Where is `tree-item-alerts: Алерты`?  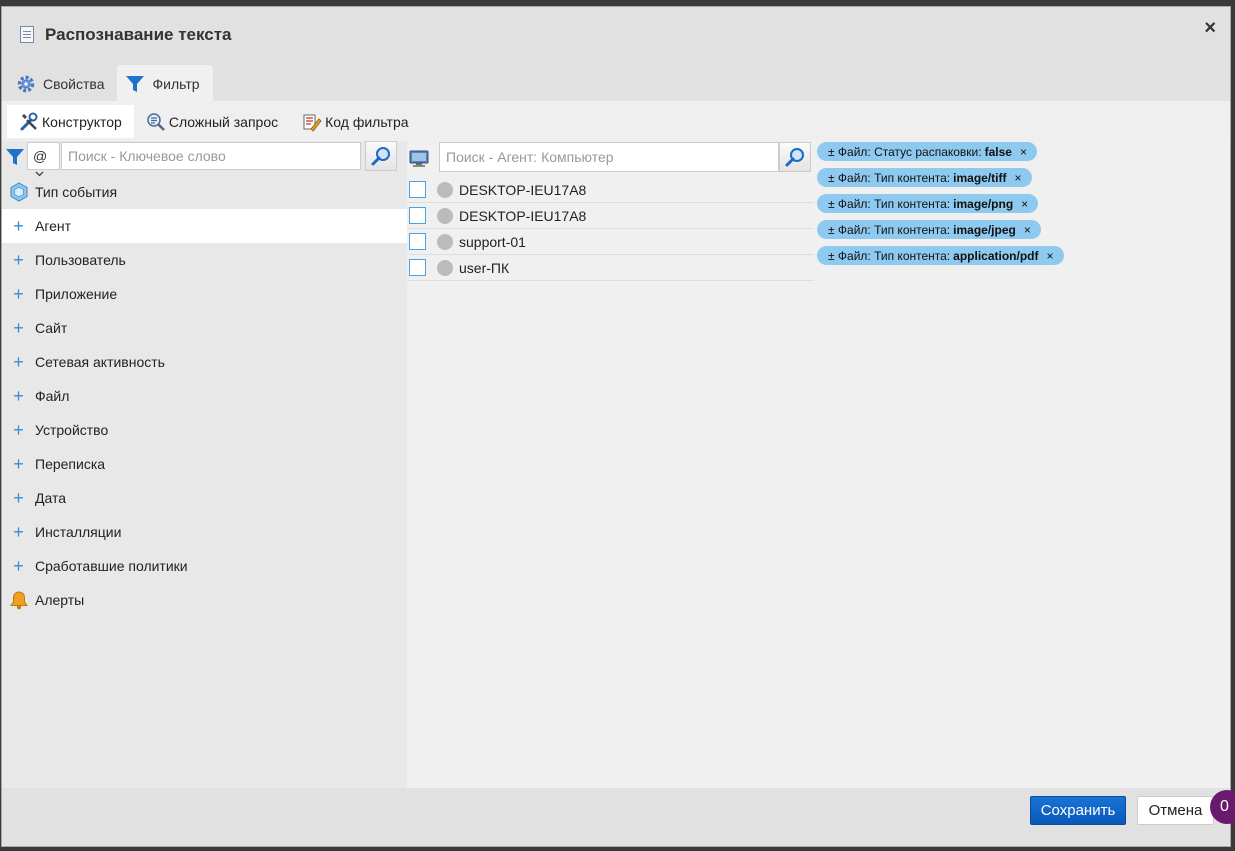 tree-item-alerts: Алерты is located at coordinates (204, 600).